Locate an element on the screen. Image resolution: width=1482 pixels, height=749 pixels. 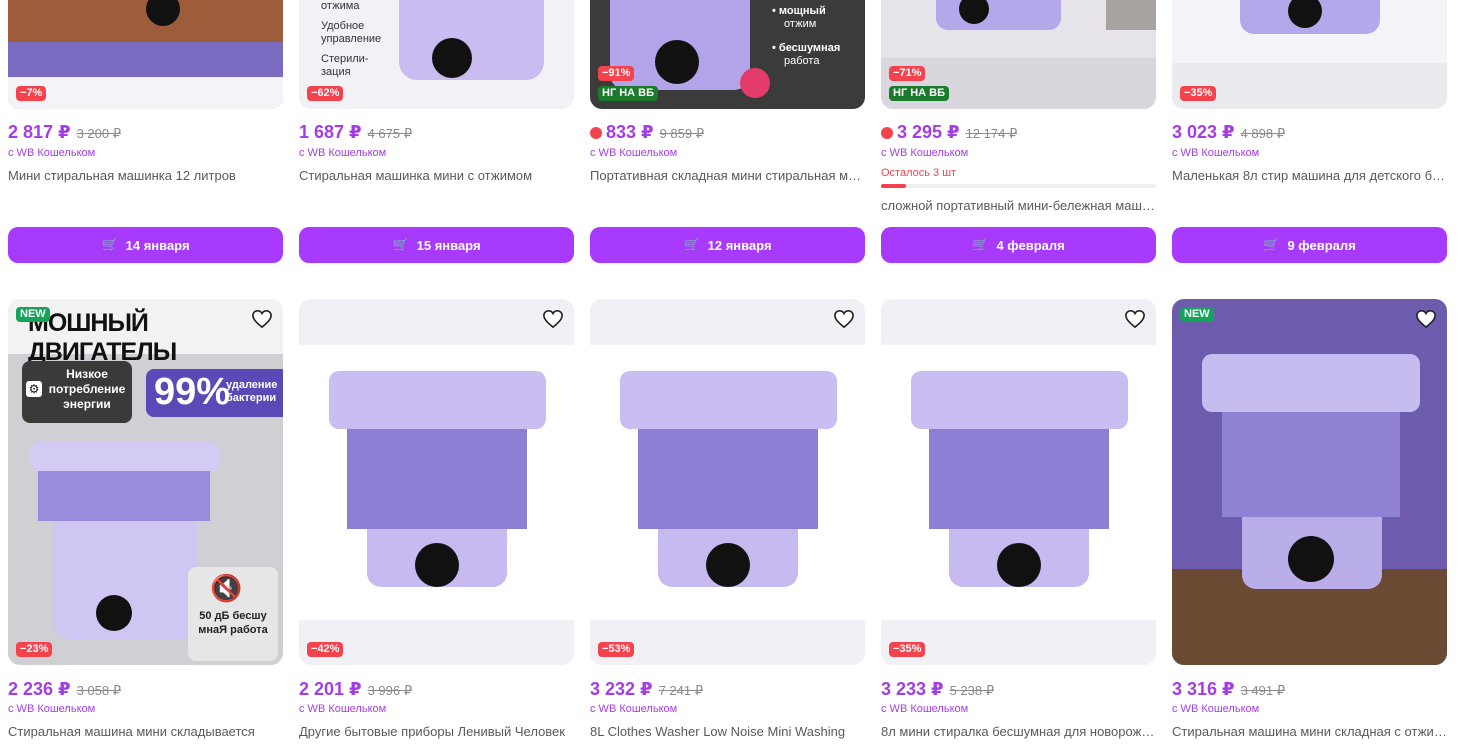
gear-icon: ⚙ is located at coordinates (34, 389).